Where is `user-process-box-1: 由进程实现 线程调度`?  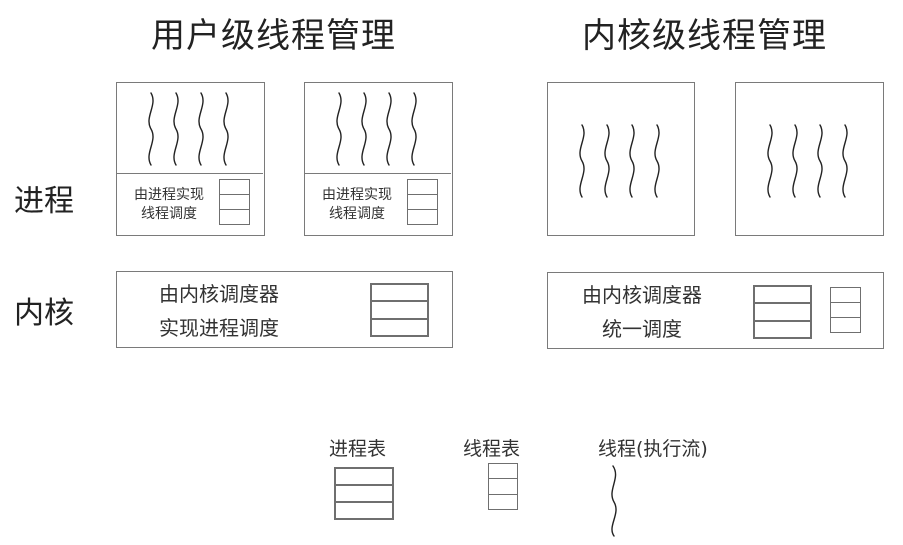 user-process-box-1: 由进程实现 线程调度 is located at coordinates (190, 159).